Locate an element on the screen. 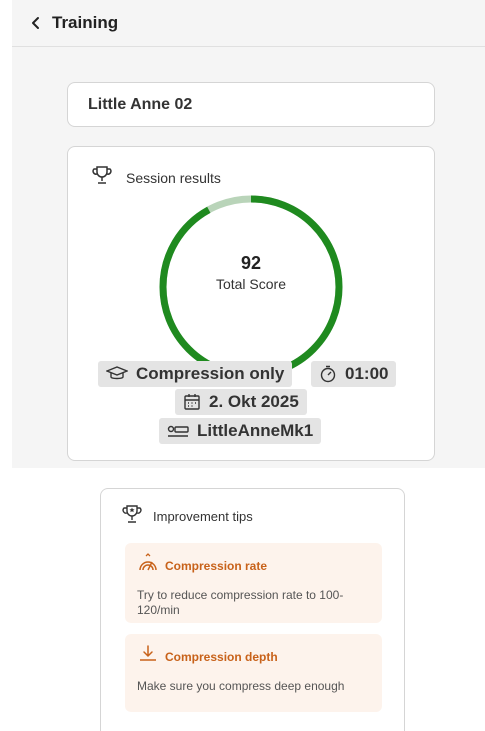 The width and height of the screenshot is (485, 731). calendar-icon is located at coordinates (192, 402).